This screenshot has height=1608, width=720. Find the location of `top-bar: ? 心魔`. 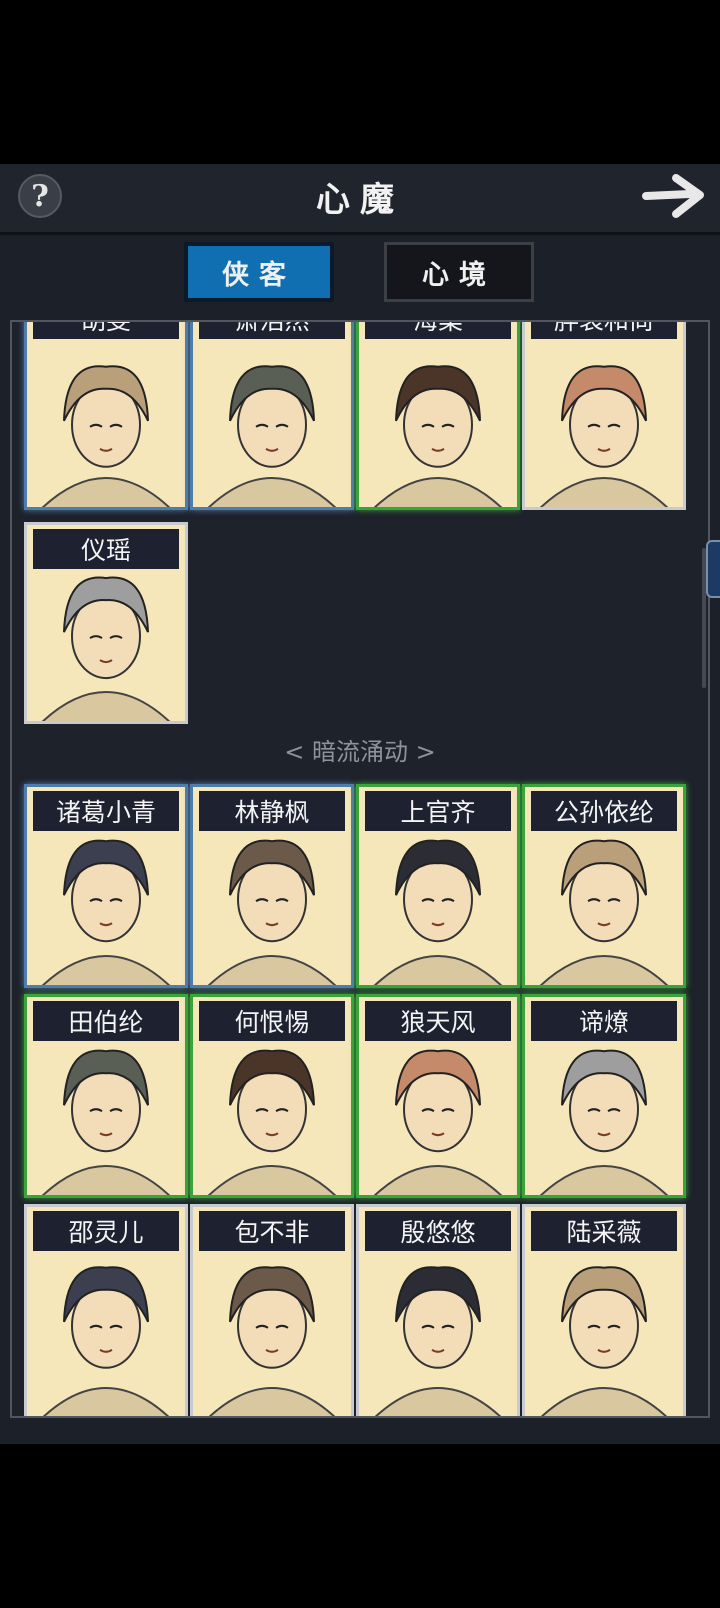

top-bar: ? 心魔 is located at coordinates (360, 199).